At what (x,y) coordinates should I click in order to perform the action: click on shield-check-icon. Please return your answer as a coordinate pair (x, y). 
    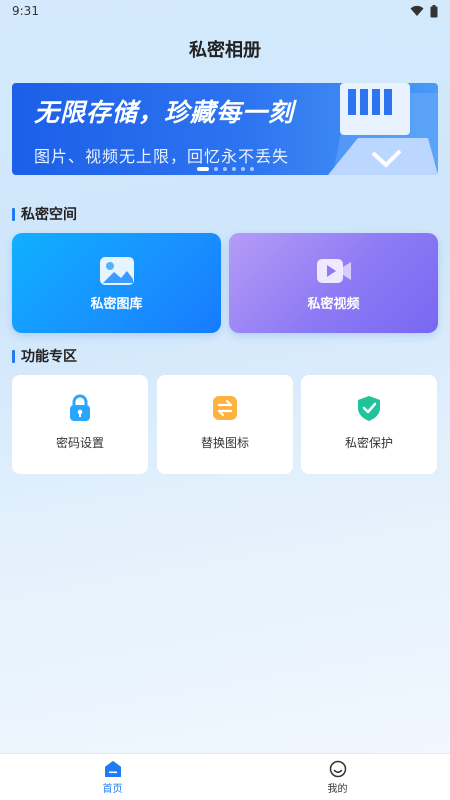
    Looking at the image, I should click on (369, 408).